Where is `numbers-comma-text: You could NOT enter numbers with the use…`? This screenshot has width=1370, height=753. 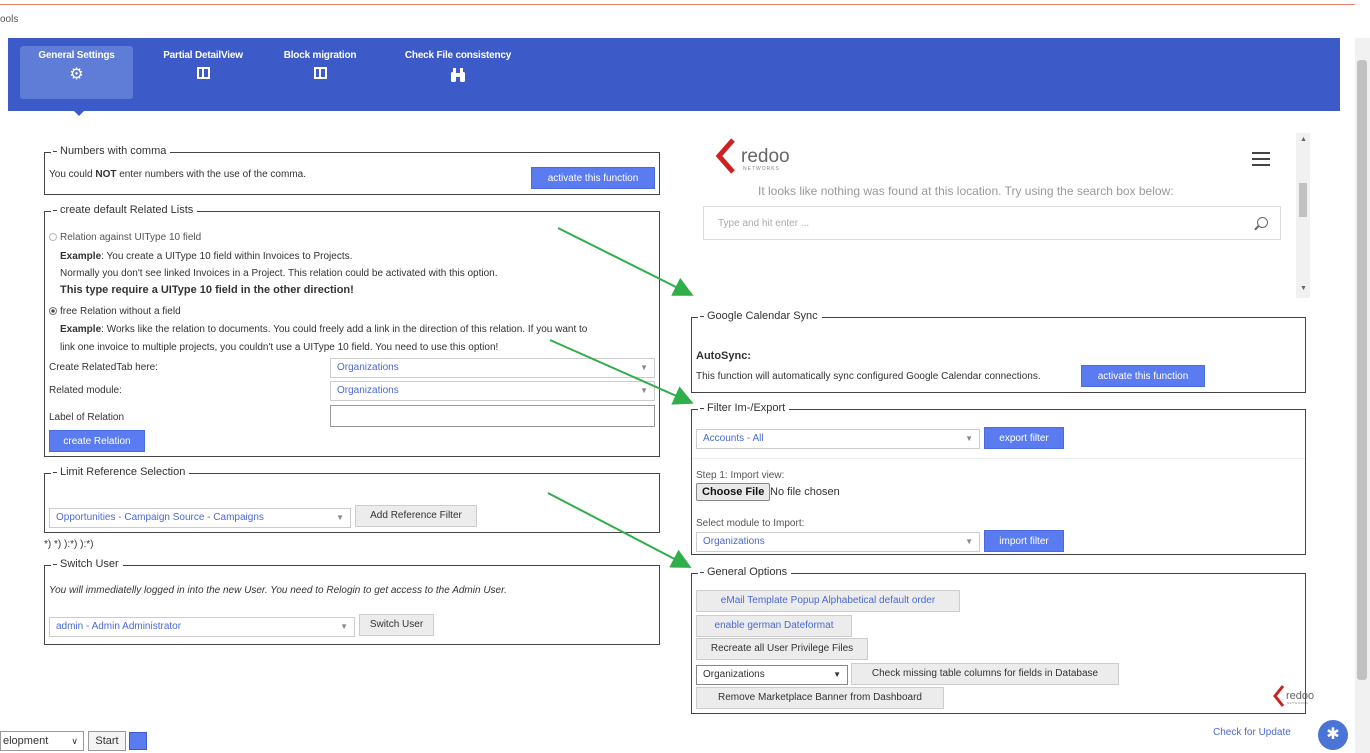 numbers-comma-text: You could NOT enter numbers with the use… is located at coordinates (177, 174).